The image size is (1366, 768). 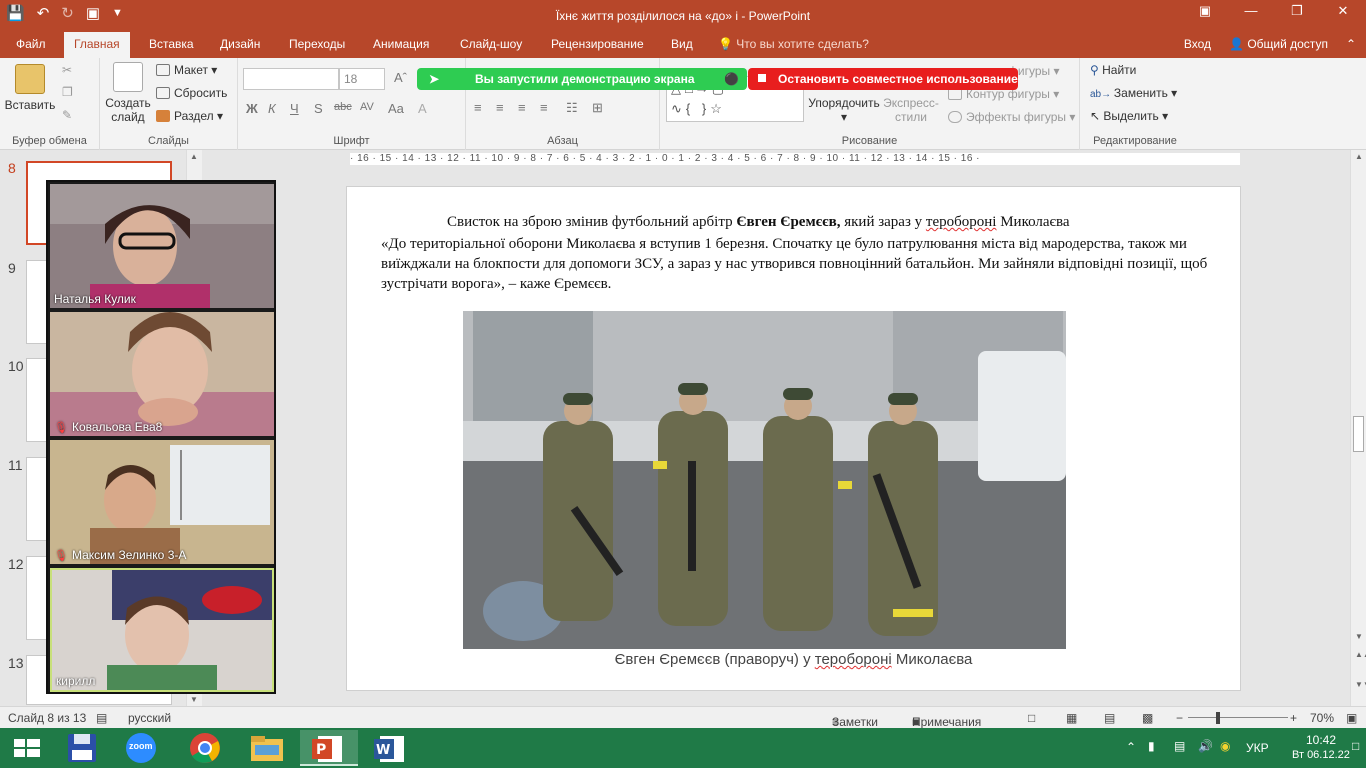 What do you see at coordinates (1322, 718) in the screenshot?
I see `zoom-level: 70%` at bounding box center [1322, 718].